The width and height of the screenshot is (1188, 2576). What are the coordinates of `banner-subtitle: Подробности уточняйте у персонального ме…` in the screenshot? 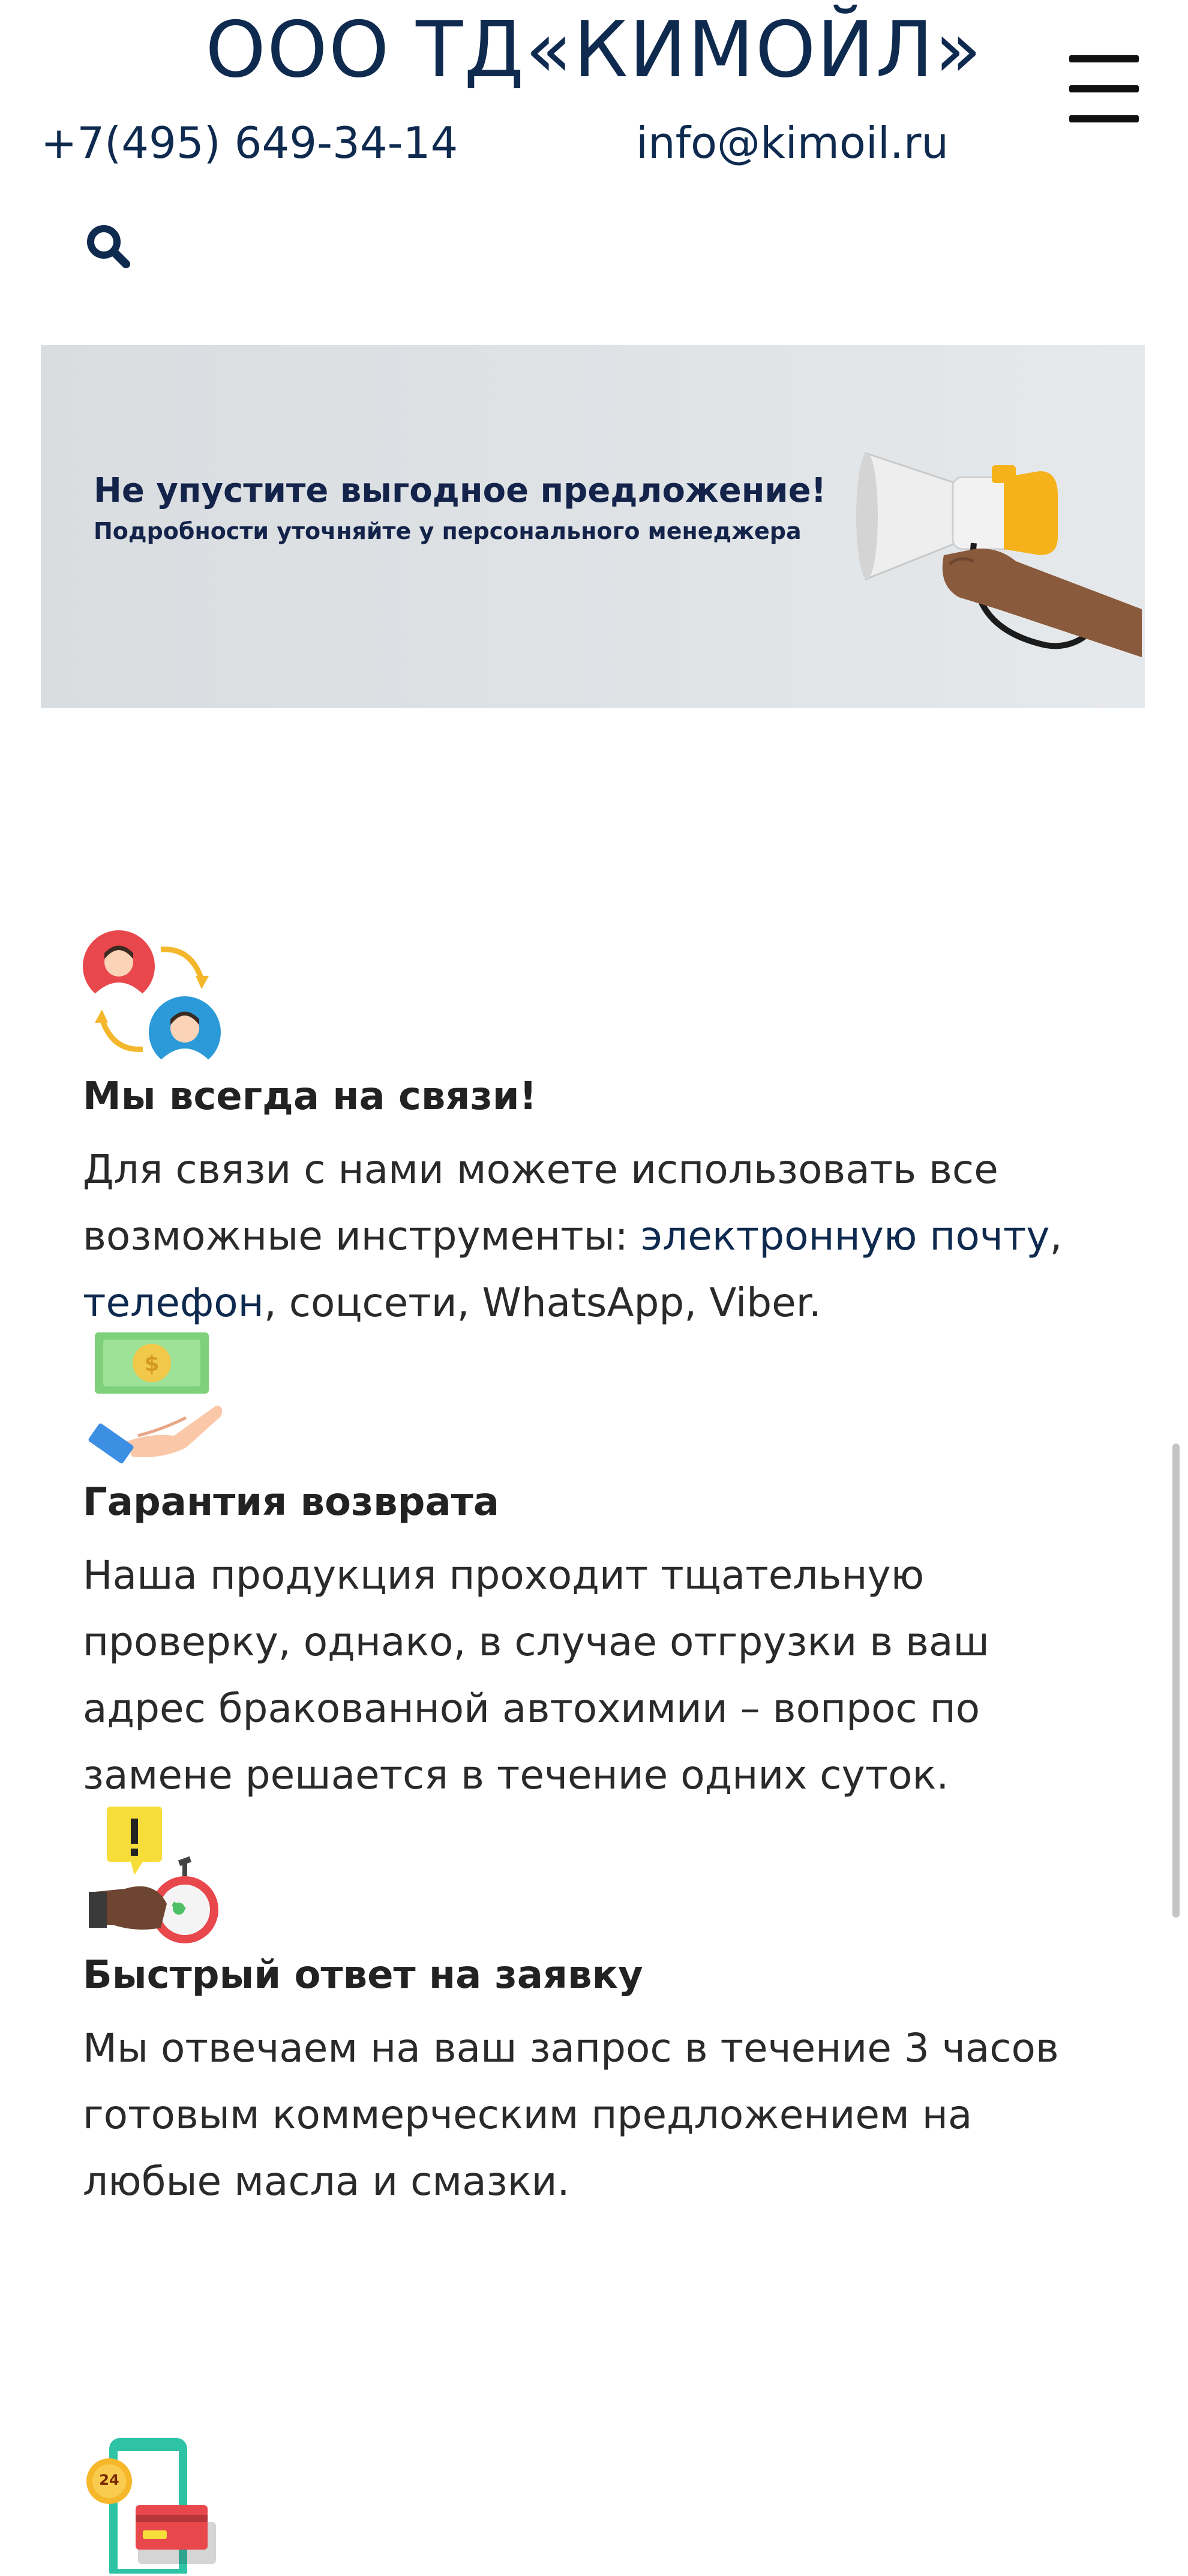 It's located at (448, 531).